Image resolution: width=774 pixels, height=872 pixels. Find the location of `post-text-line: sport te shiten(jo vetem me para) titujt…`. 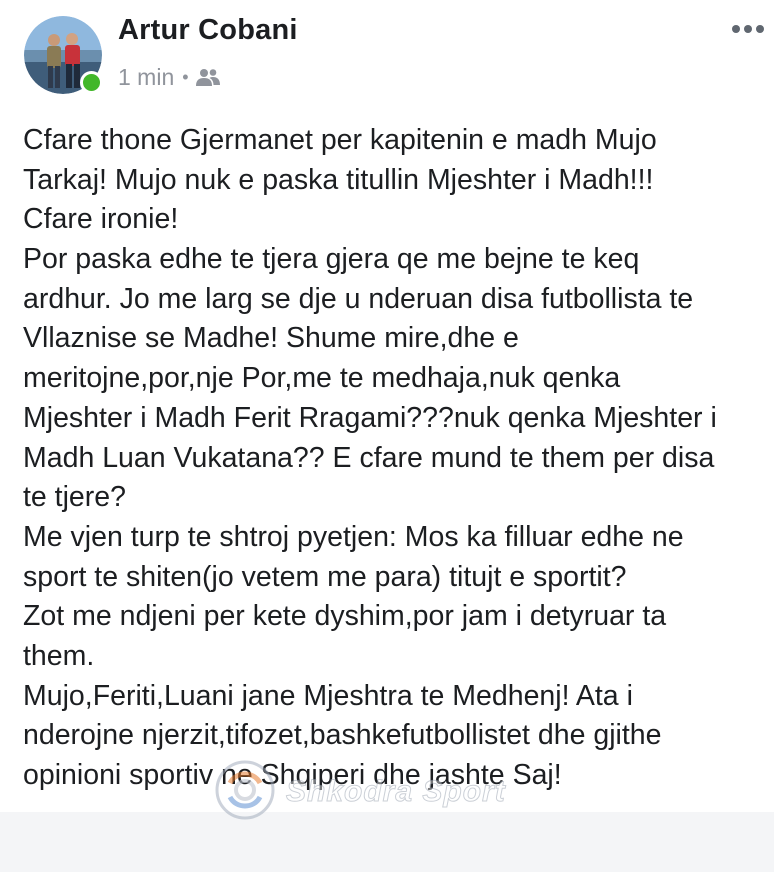

post-text-line: sport te shiten(jo vetem me para) titujt… is located at coordinates (325, 576).